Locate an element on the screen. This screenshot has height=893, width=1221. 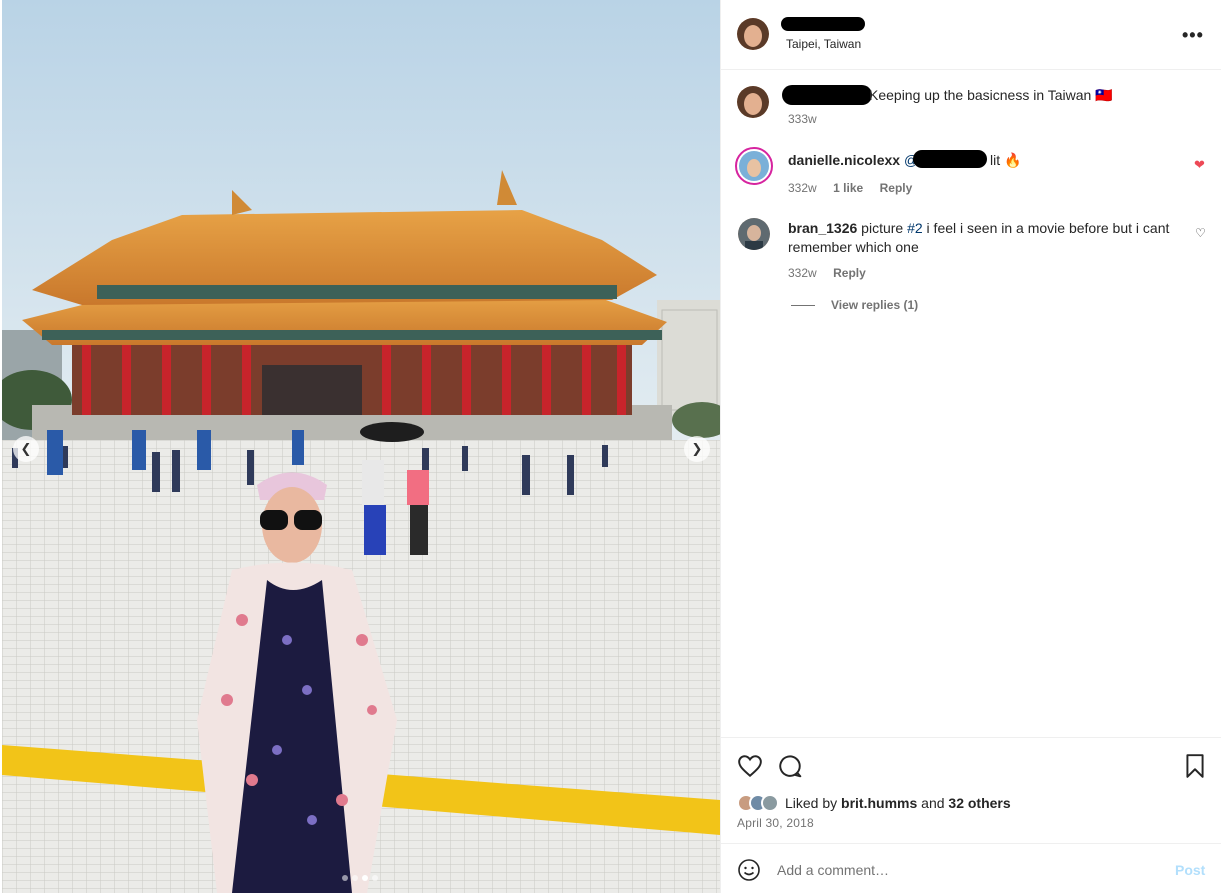
author-username-redacted is located at coordinates (823, 24).